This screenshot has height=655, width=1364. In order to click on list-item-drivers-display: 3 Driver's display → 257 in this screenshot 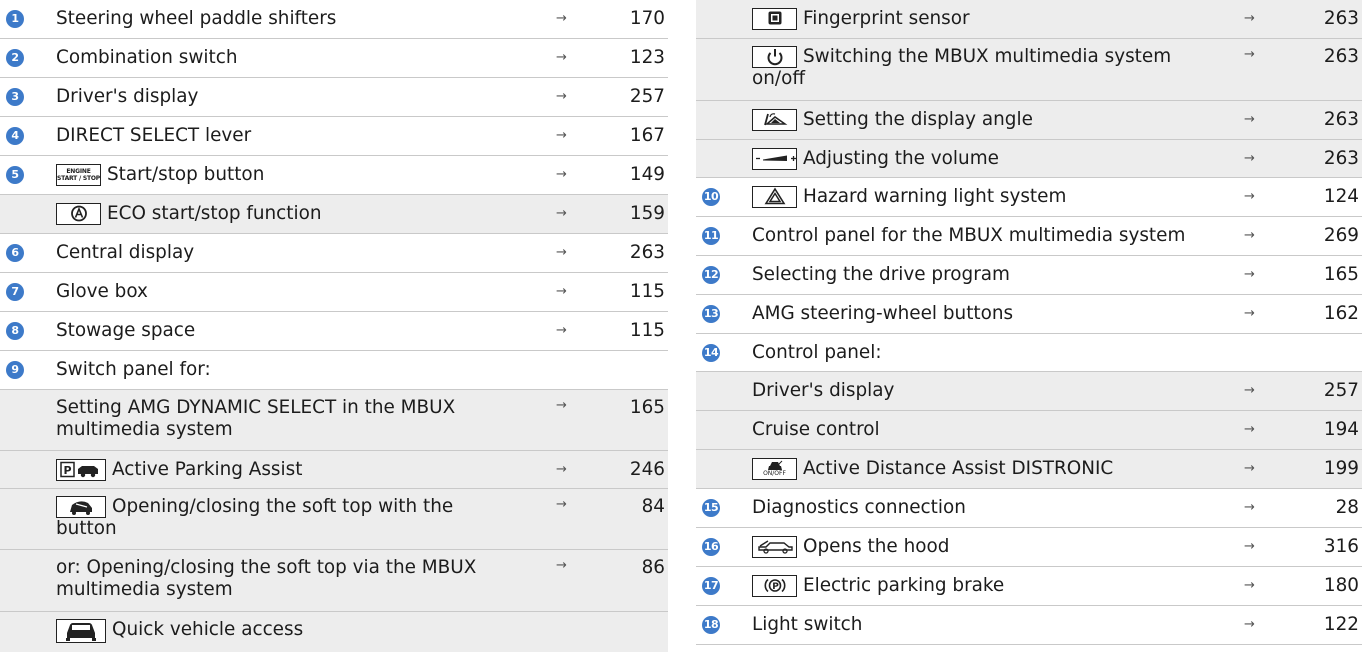, I will do `click(334, 97)`.